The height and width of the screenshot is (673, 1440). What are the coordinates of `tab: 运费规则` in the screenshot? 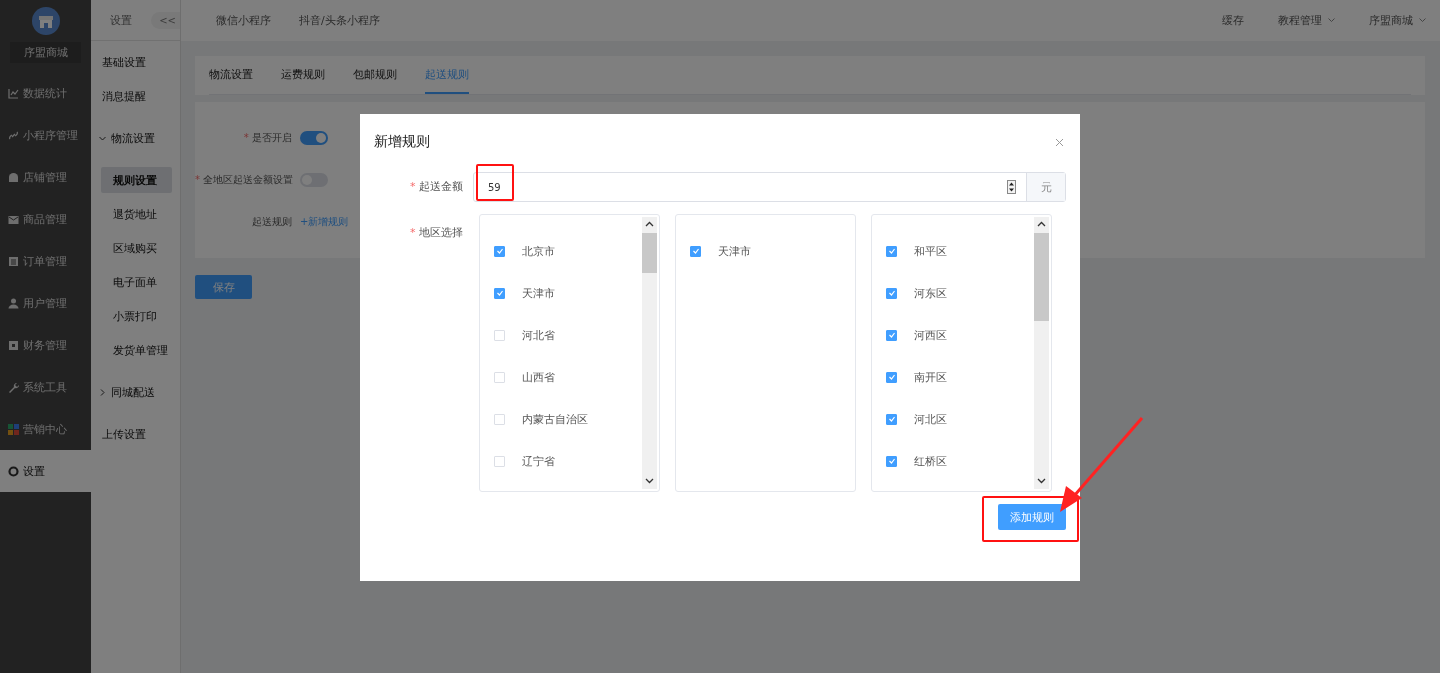 It's located at (303, 75).